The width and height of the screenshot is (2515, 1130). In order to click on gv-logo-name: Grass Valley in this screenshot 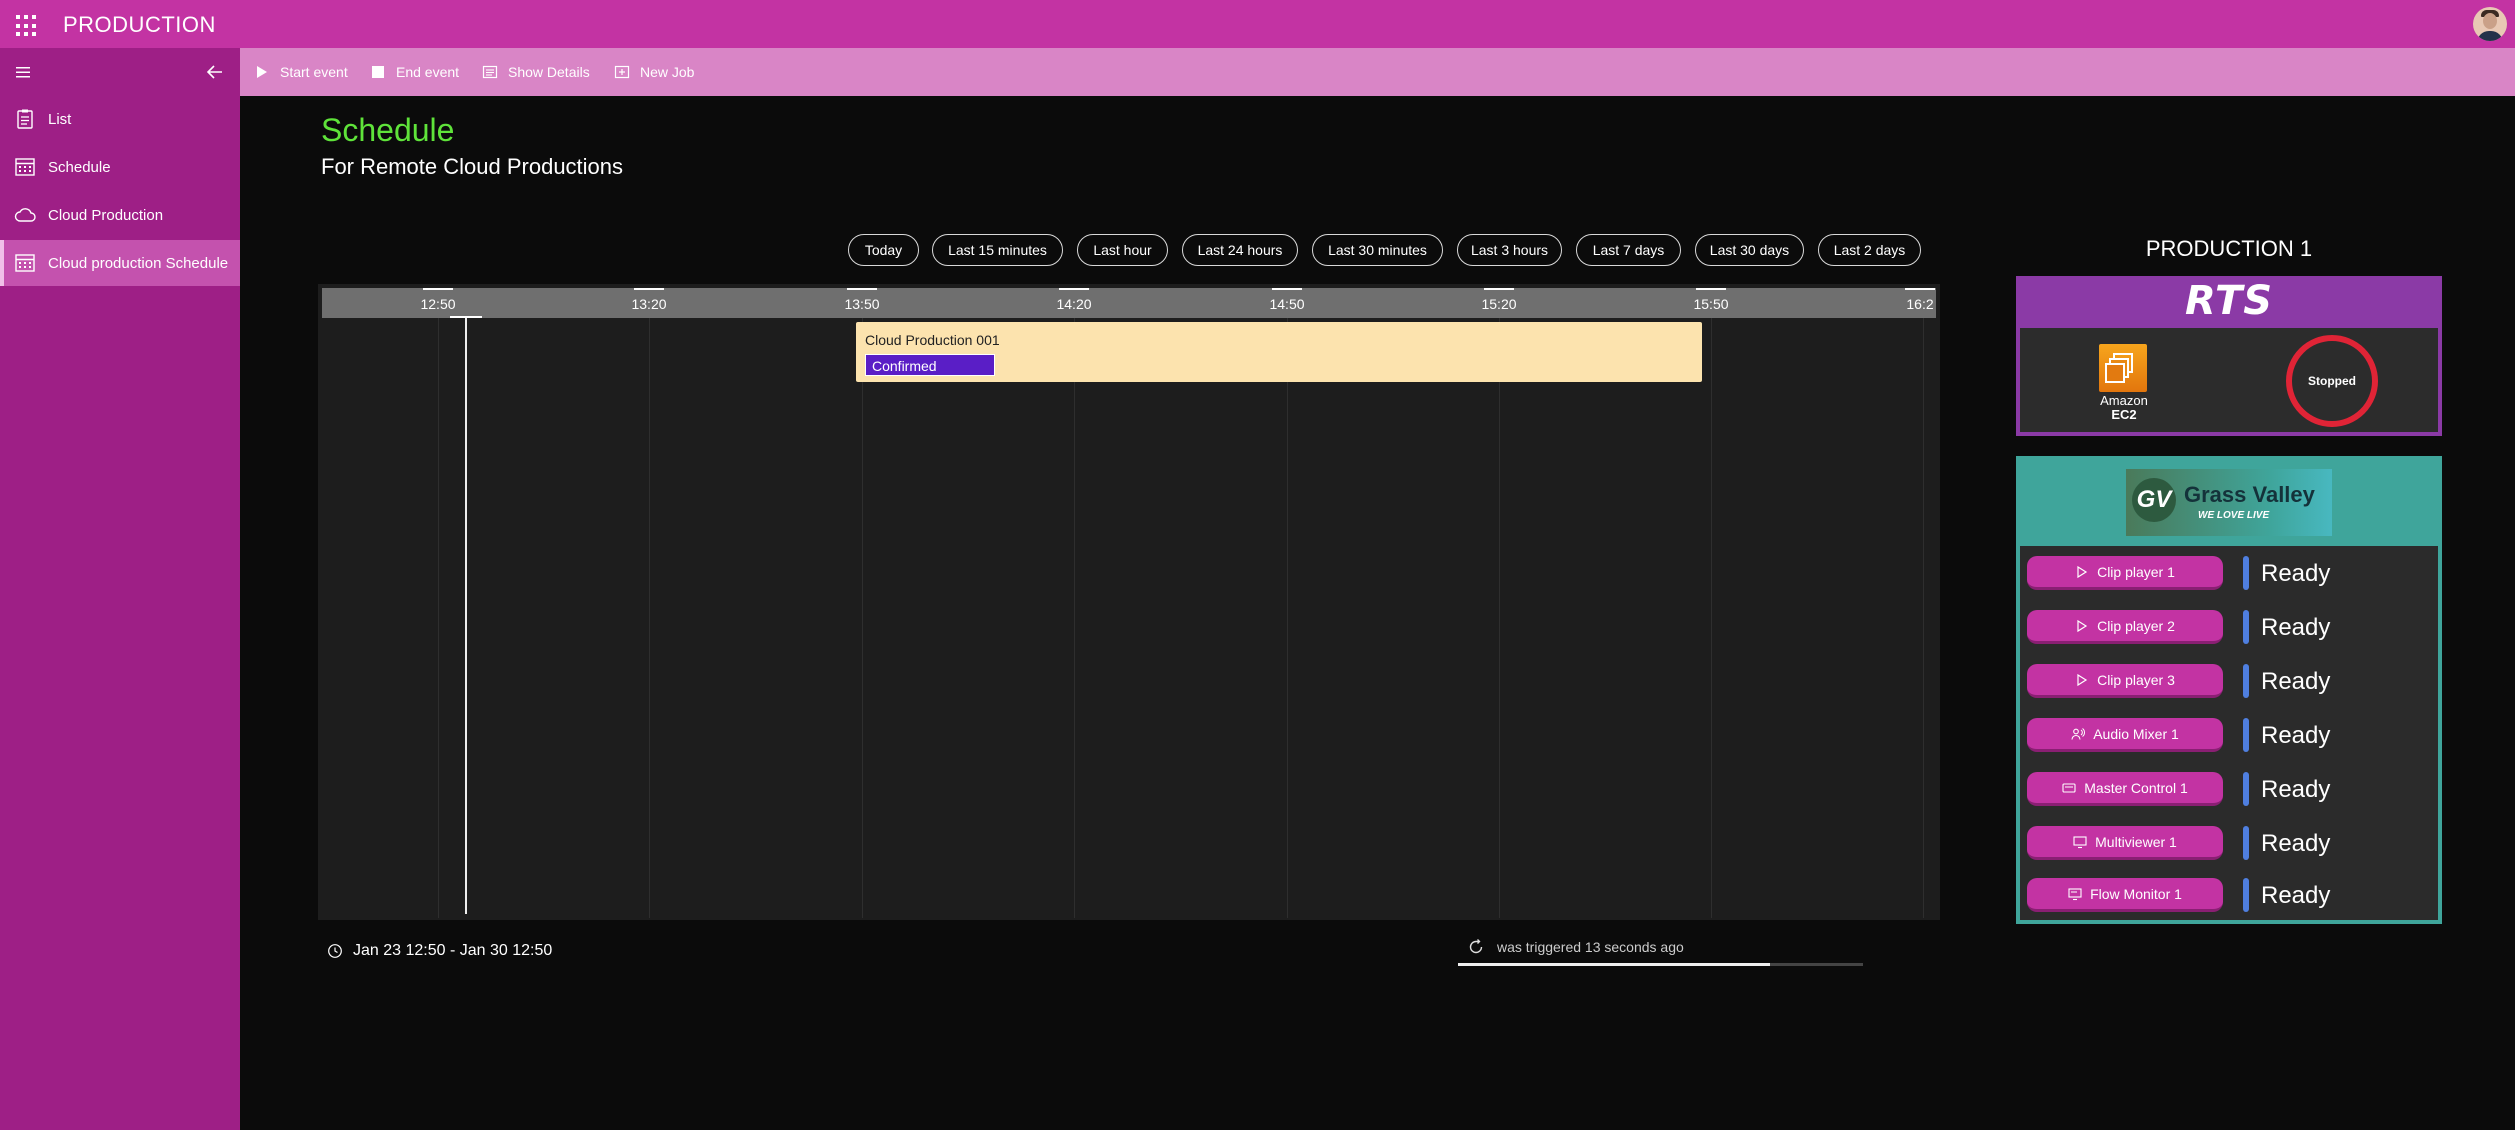, I will do `click(2249, 494)`.